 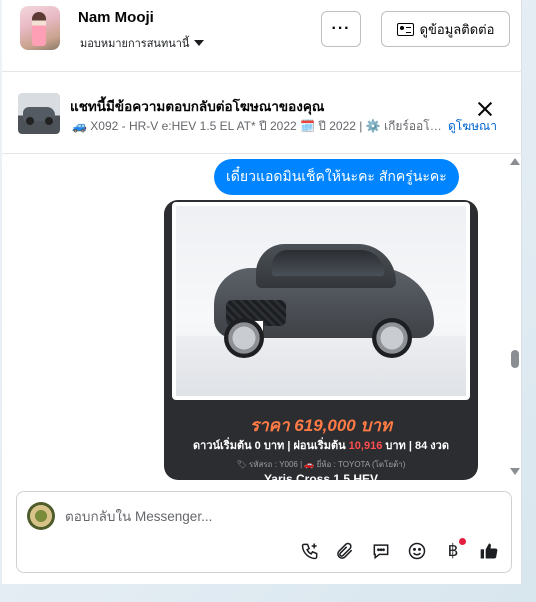 What do you see at coordinates (39, 113) in the screenshot?
I see `ad-thumbnail` at bounding box center [39, 113].